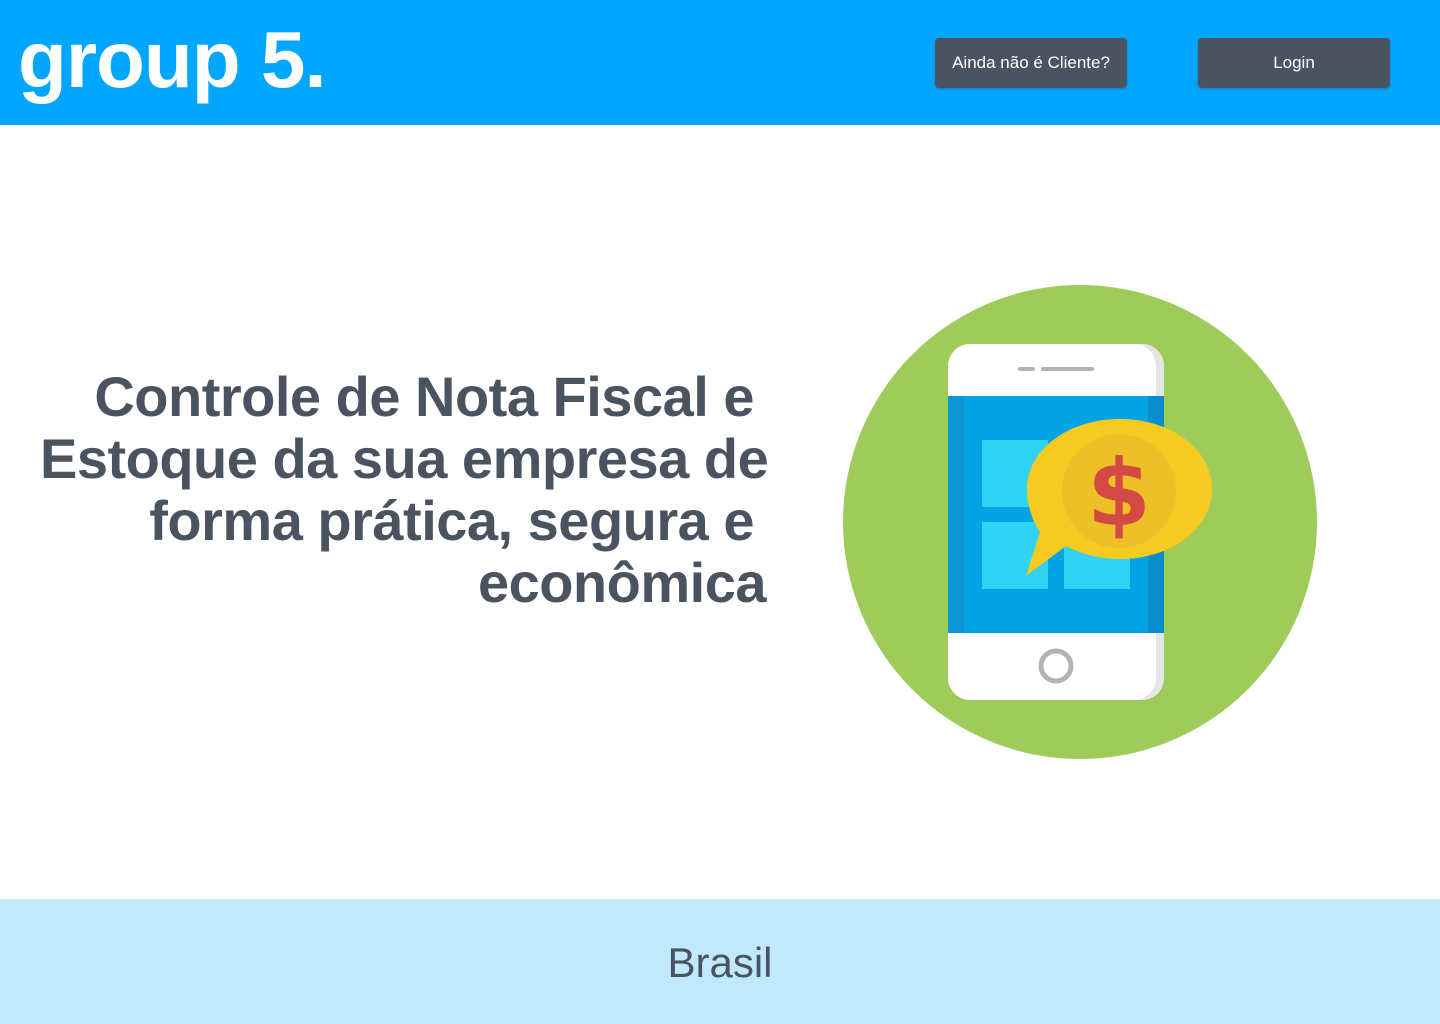 Image resolution: width=1440 pixels, height=1024 pixels. What do you see at coordinates (424, 396) in the screenshot?
I see `hero-line: Controle de Nota Fiscal e` at bounding box center [424, 396].